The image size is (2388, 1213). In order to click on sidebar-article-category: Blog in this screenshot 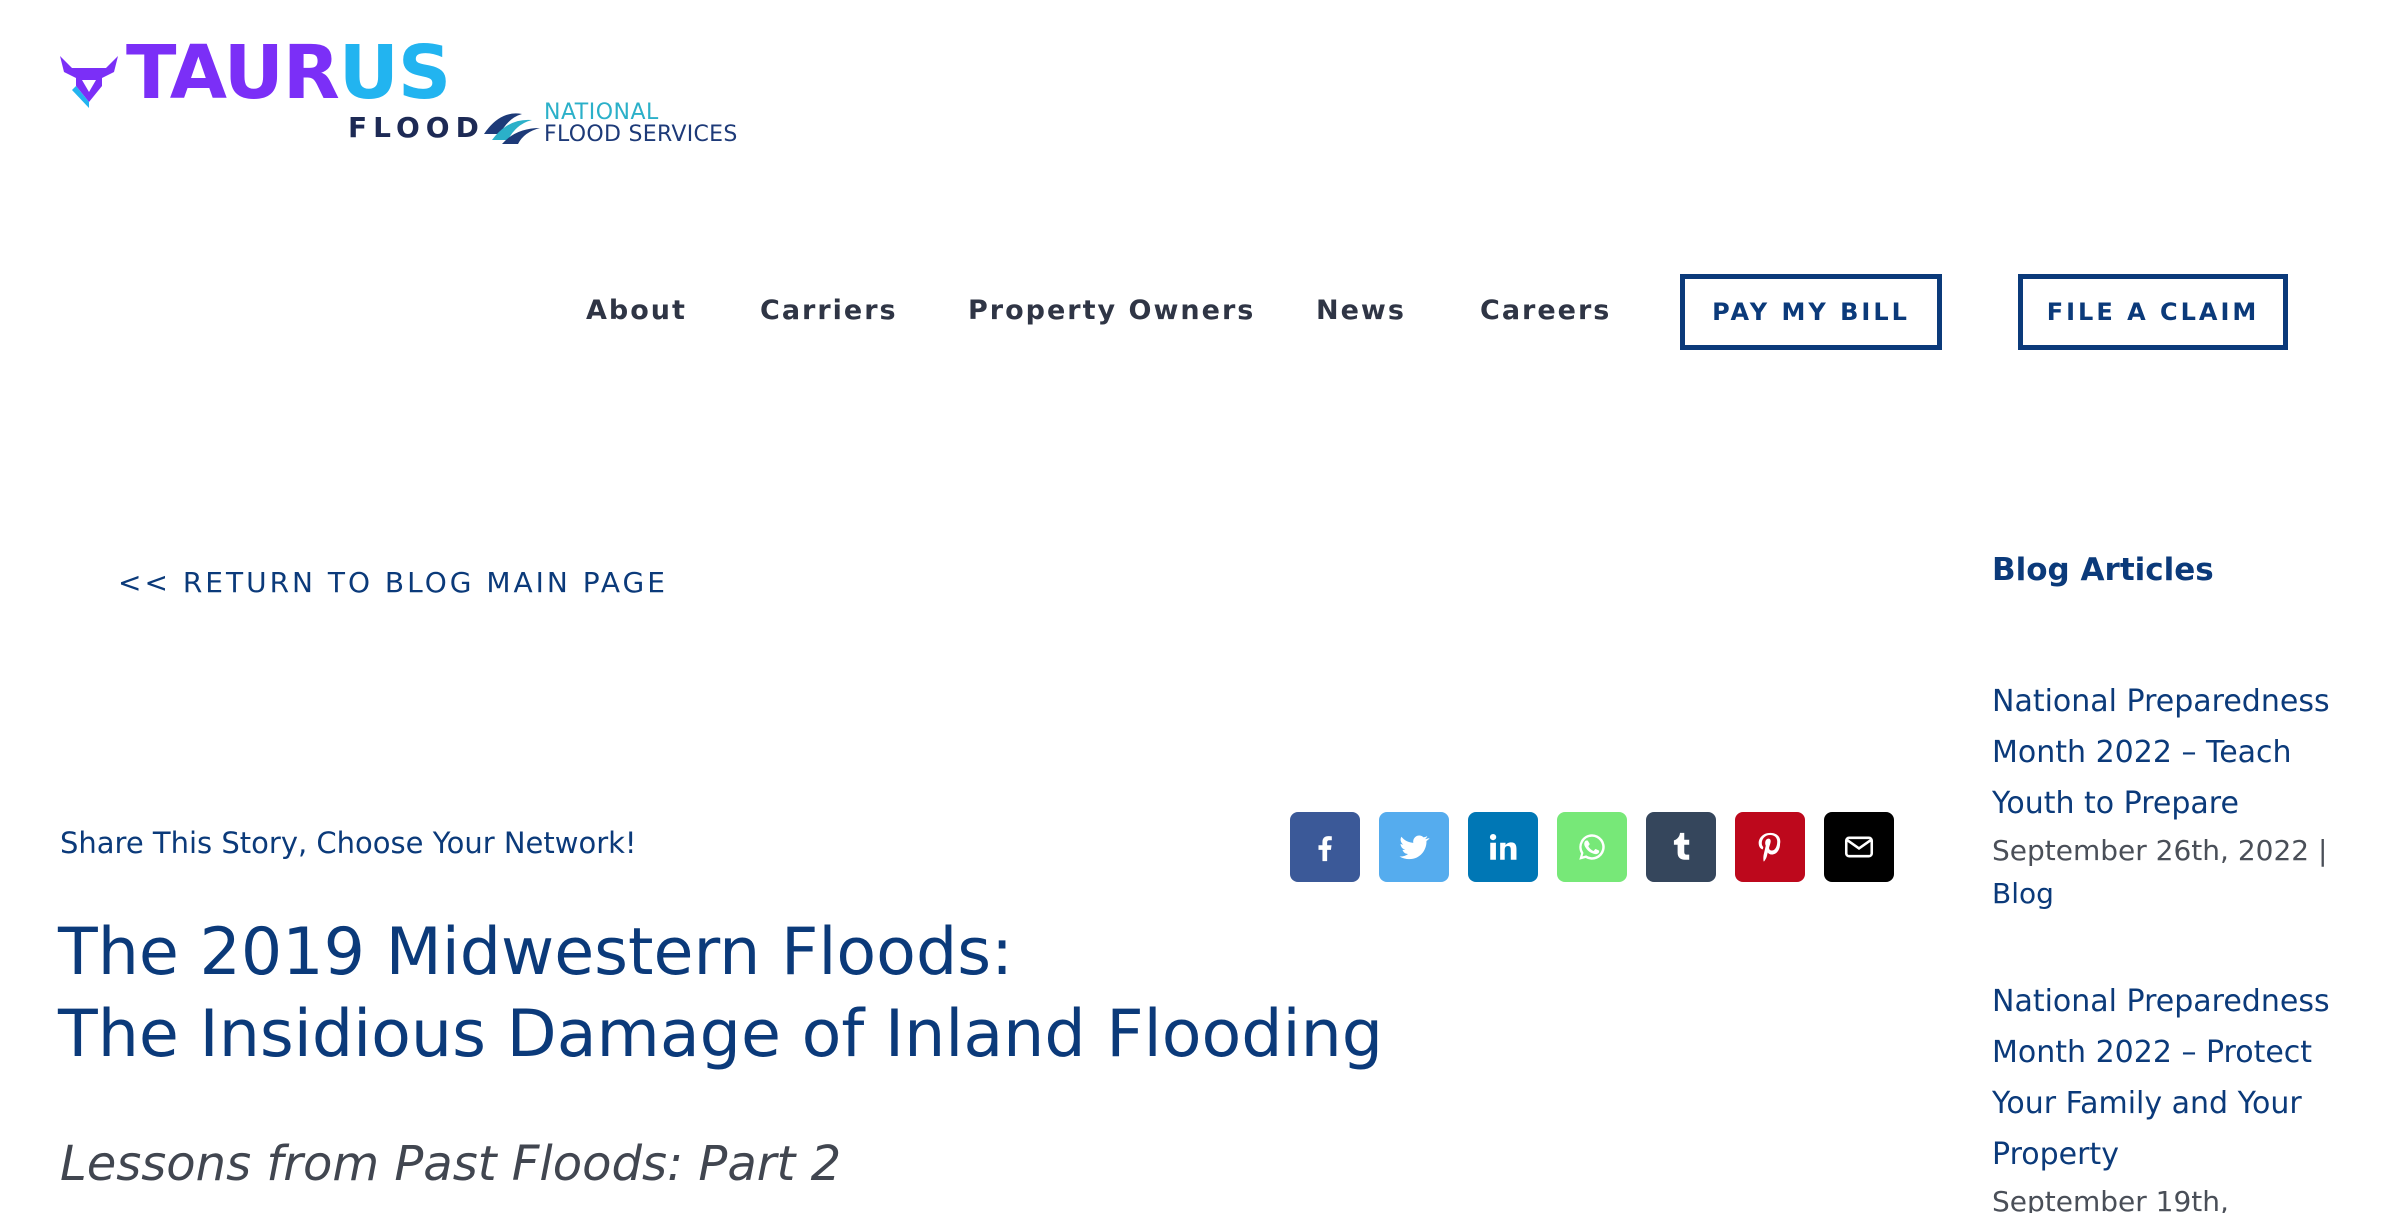, I will do `click(2023, 893)`.